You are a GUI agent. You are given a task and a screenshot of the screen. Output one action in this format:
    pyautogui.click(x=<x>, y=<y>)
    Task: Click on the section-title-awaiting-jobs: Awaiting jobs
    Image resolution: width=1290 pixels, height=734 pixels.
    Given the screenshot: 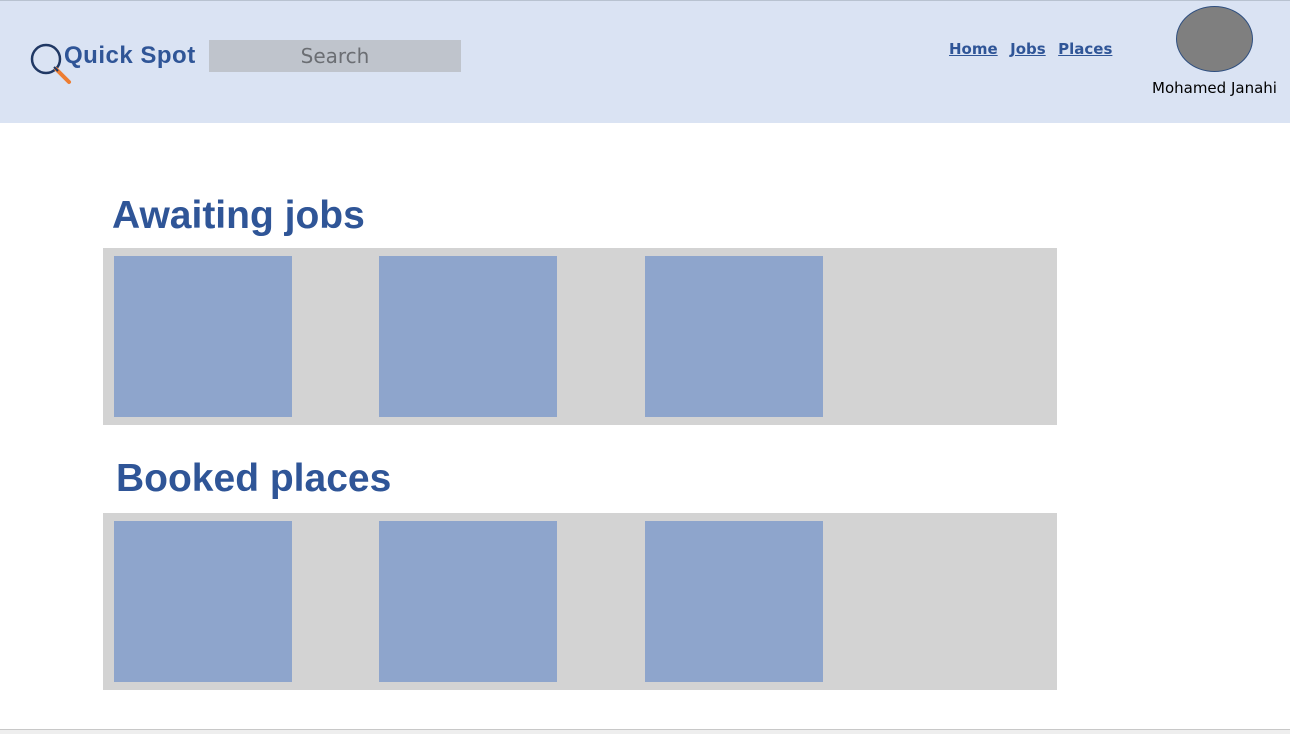 What is the action you would take?
    pyautogui.click(x=238, y=215)
    